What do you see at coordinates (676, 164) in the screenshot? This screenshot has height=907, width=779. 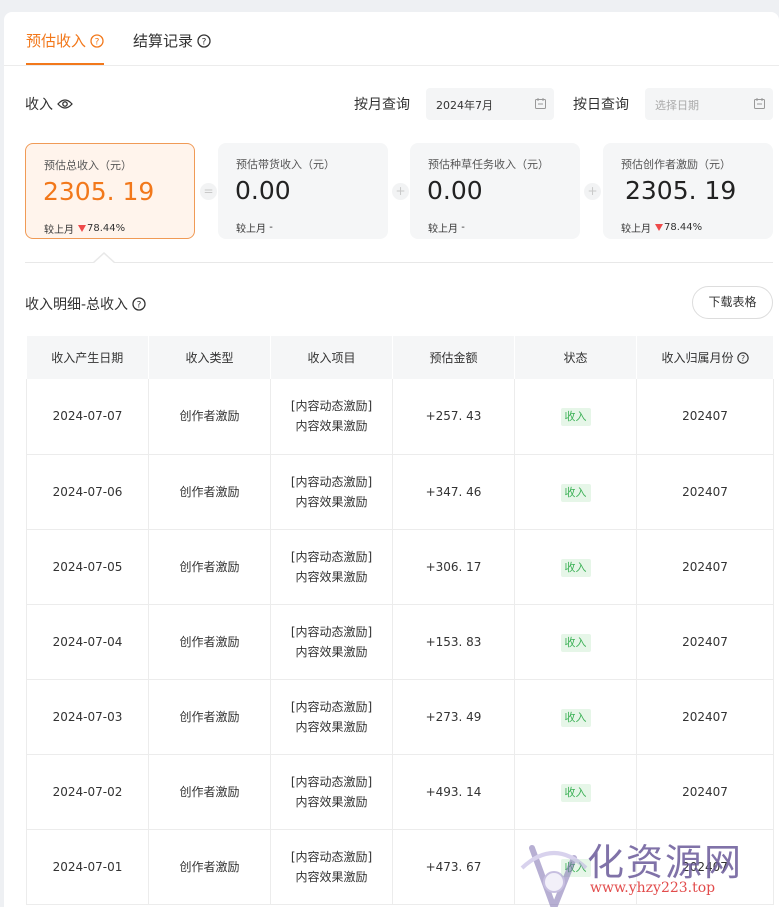 I see `card-title: 预估创作者激励（元）` at bounding box center [676, 164].